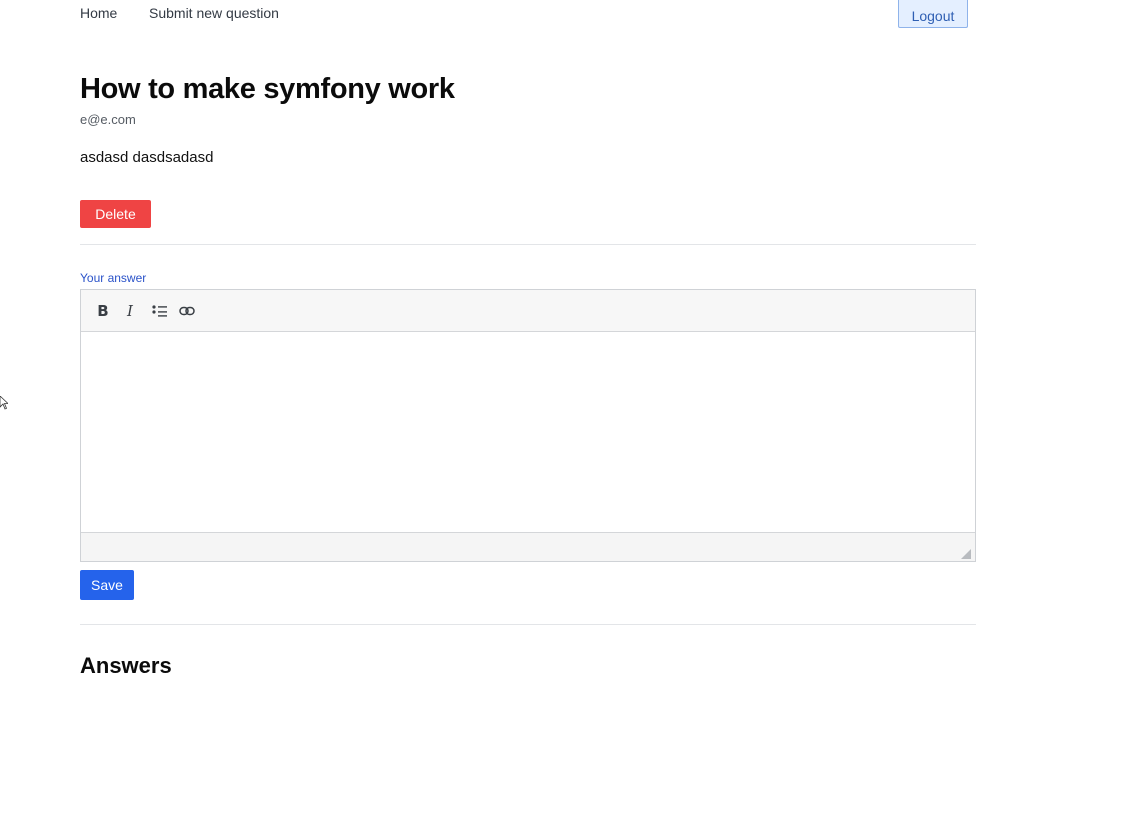  What do you see at coordinates (108, 119) in the screenshot?
I see `question-author: e@e.com` at bounding box center [108, 119].